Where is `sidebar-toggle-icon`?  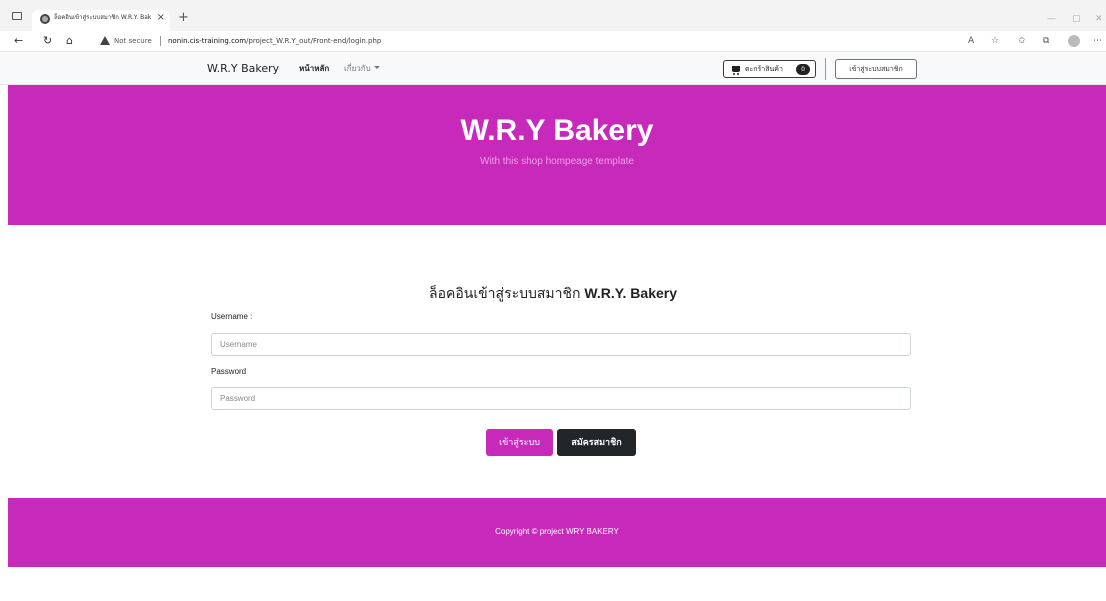 sidebar-toggle-icon is located at coordinates (17, 16).